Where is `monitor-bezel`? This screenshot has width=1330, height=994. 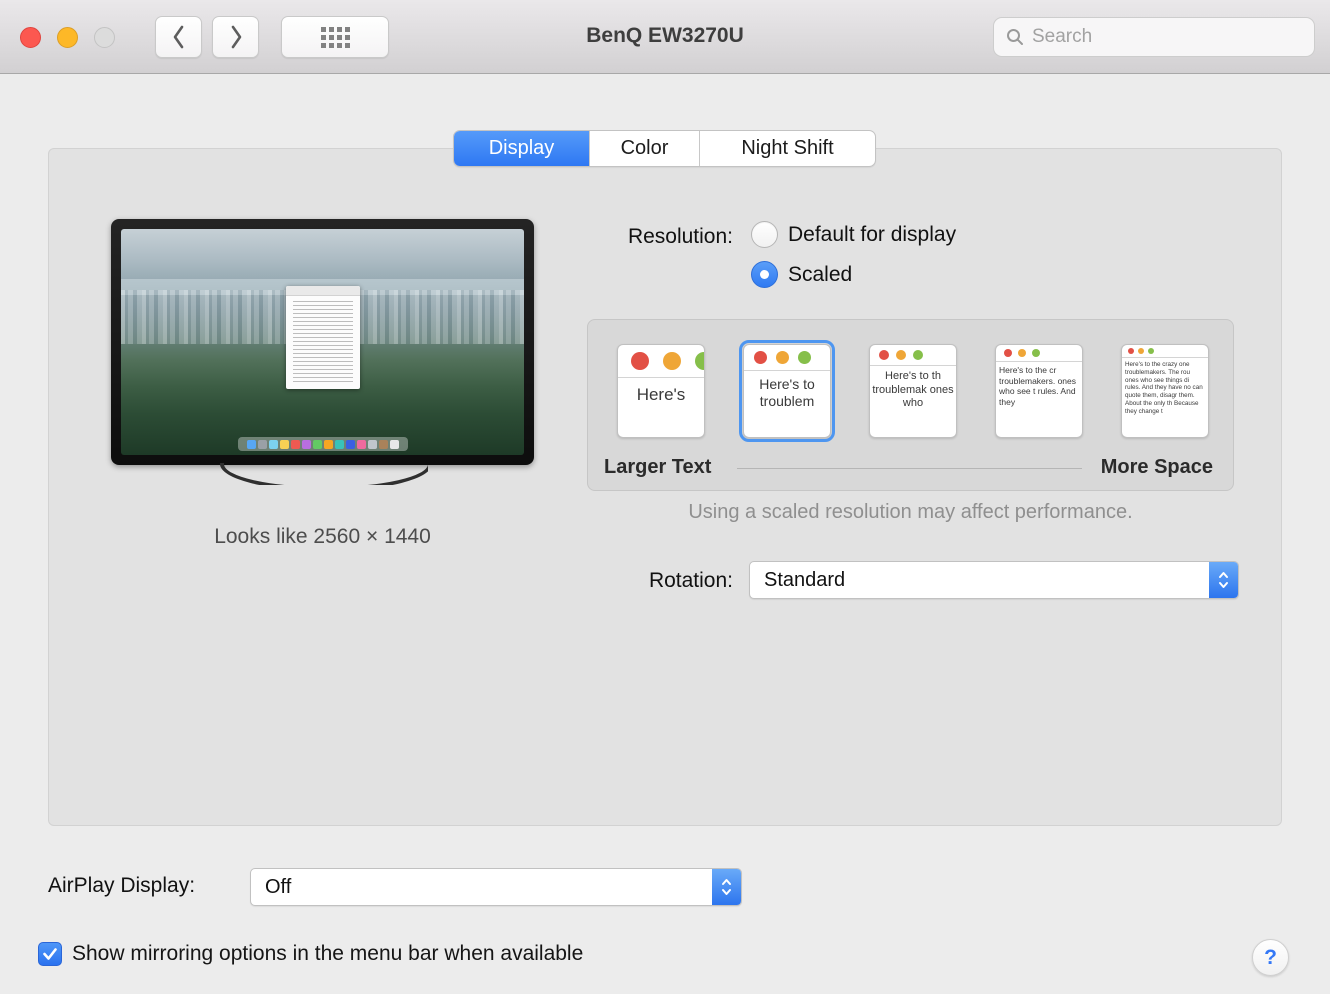
monitor-bezel is located at coordinates (322, 342).